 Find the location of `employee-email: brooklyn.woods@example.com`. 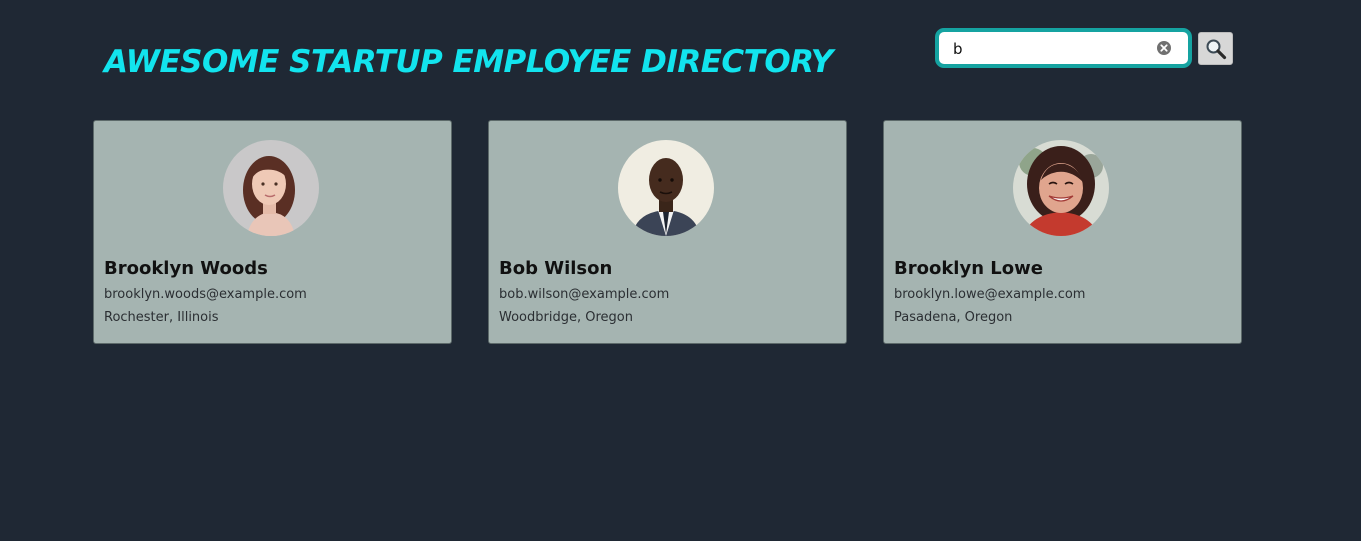

employee-email: brooklyn.woods@example.com is located at coordinates (205, 294).